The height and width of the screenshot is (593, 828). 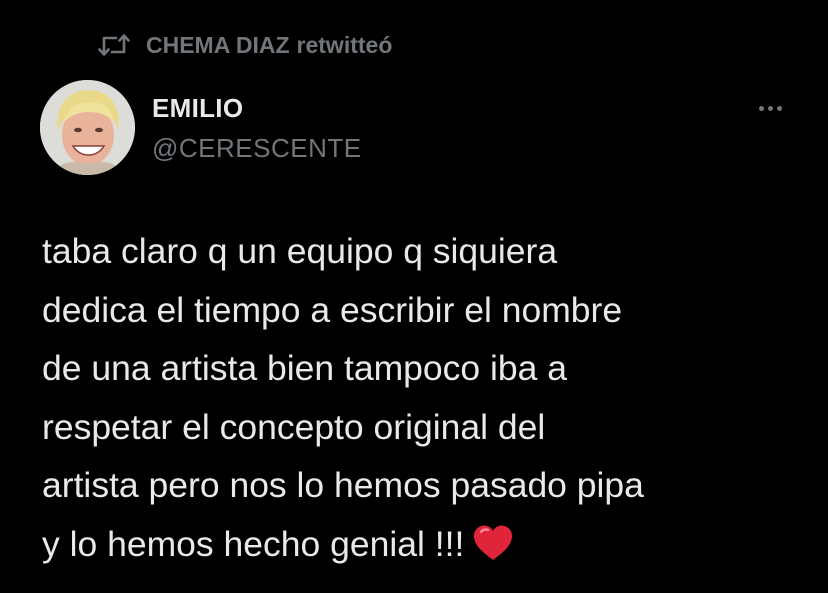 I want to click on avatar, so click(x=87, y=127).